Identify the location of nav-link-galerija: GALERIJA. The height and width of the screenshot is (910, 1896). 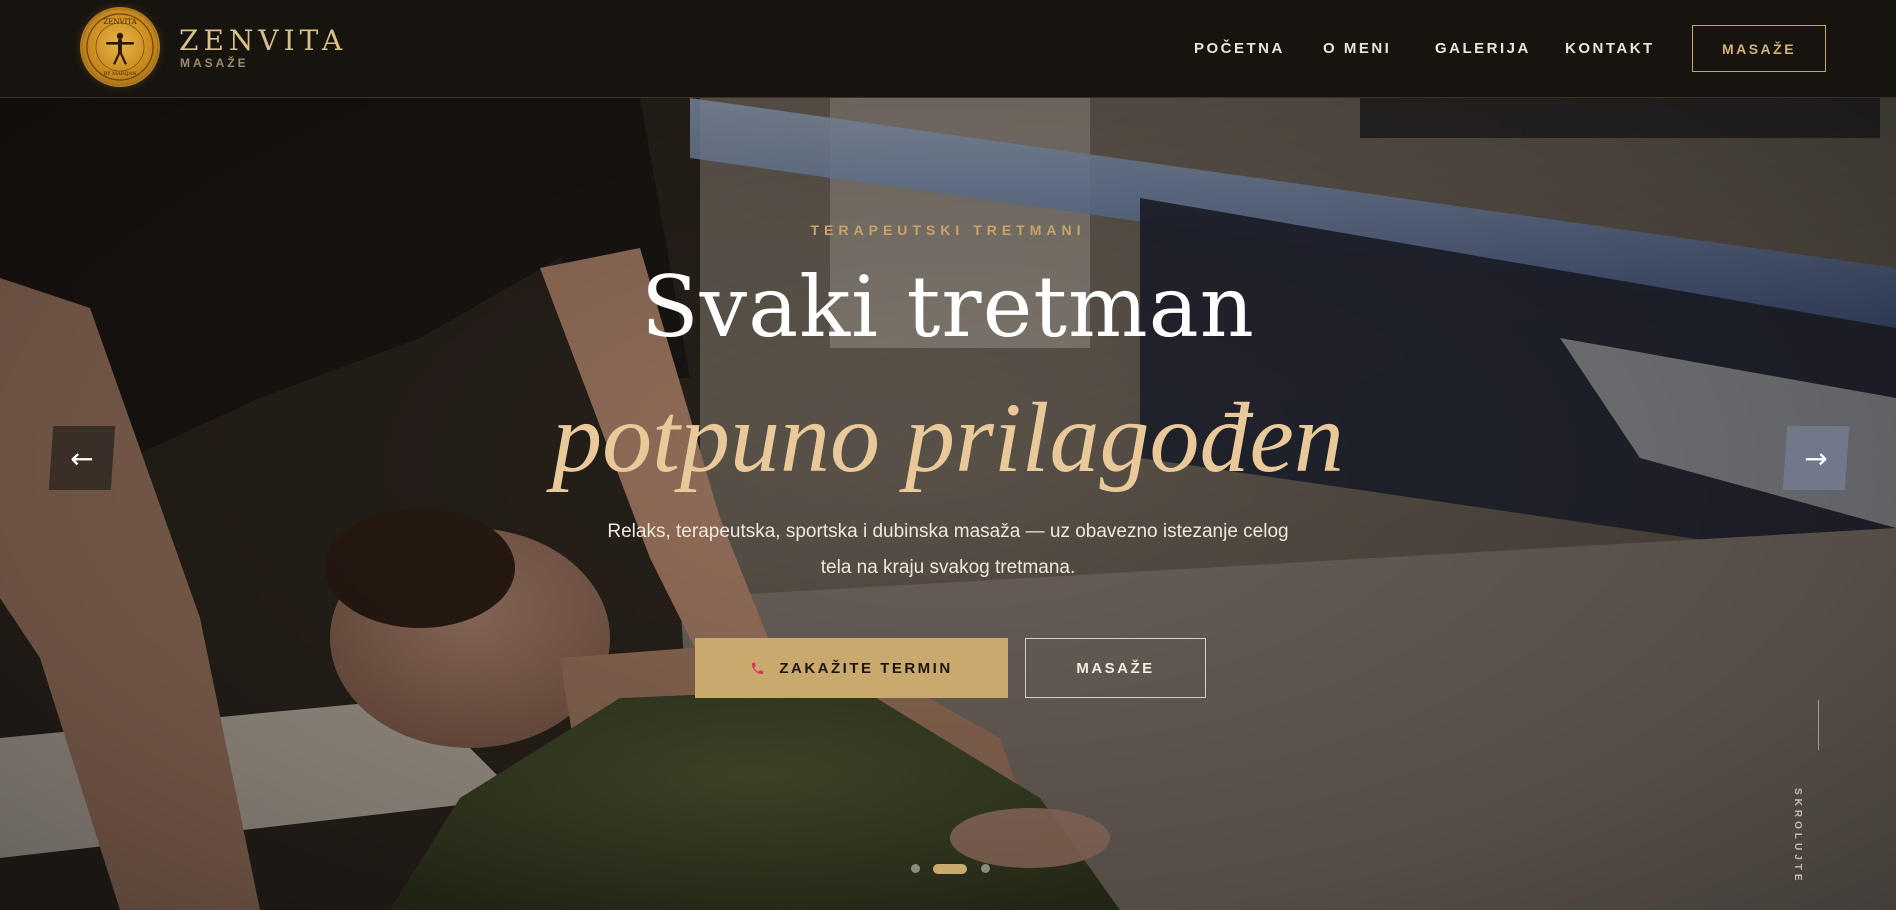
(1483, 48).